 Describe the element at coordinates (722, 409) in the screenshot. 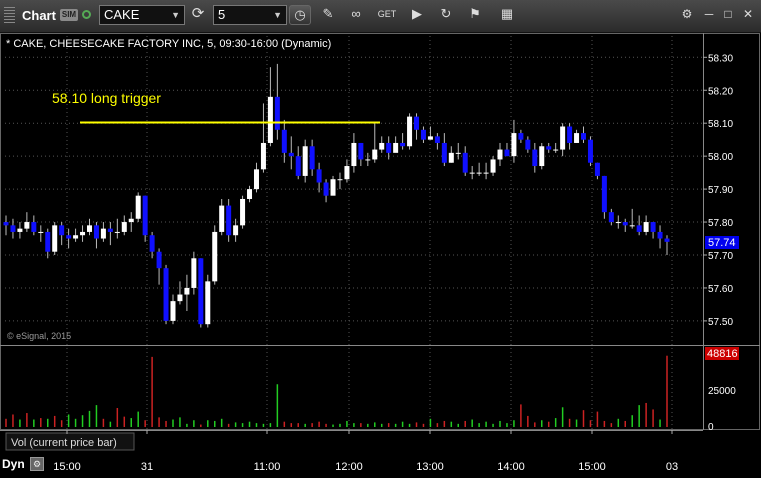

I see `volume-axis: 25000 0` at that location.